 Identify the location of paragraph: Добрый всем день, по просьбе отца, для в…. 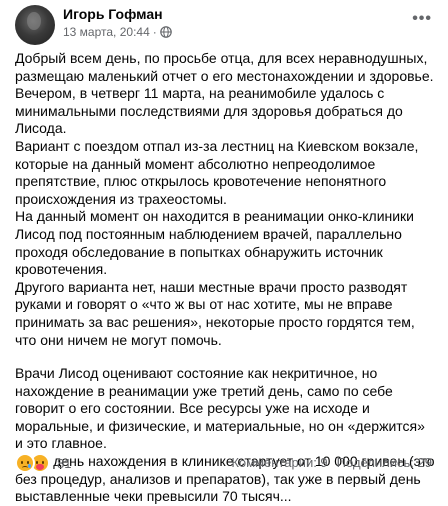
(224, 67).